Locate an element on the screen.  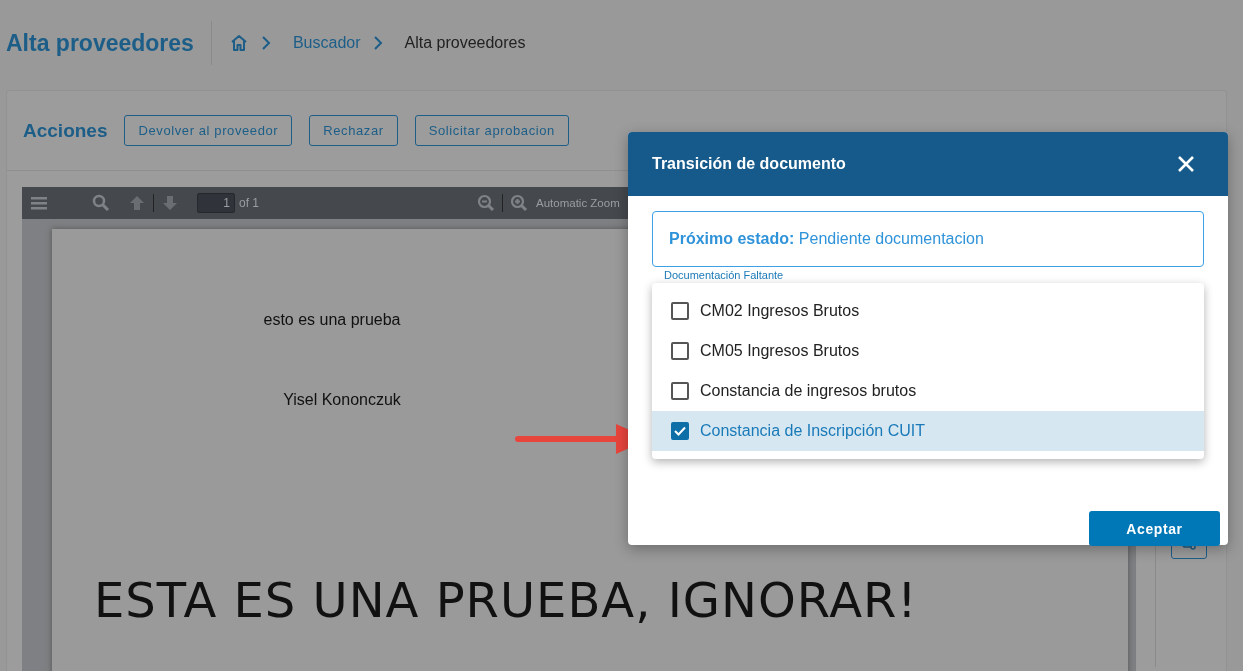
menu-icon is located at coordinates (39, 203).